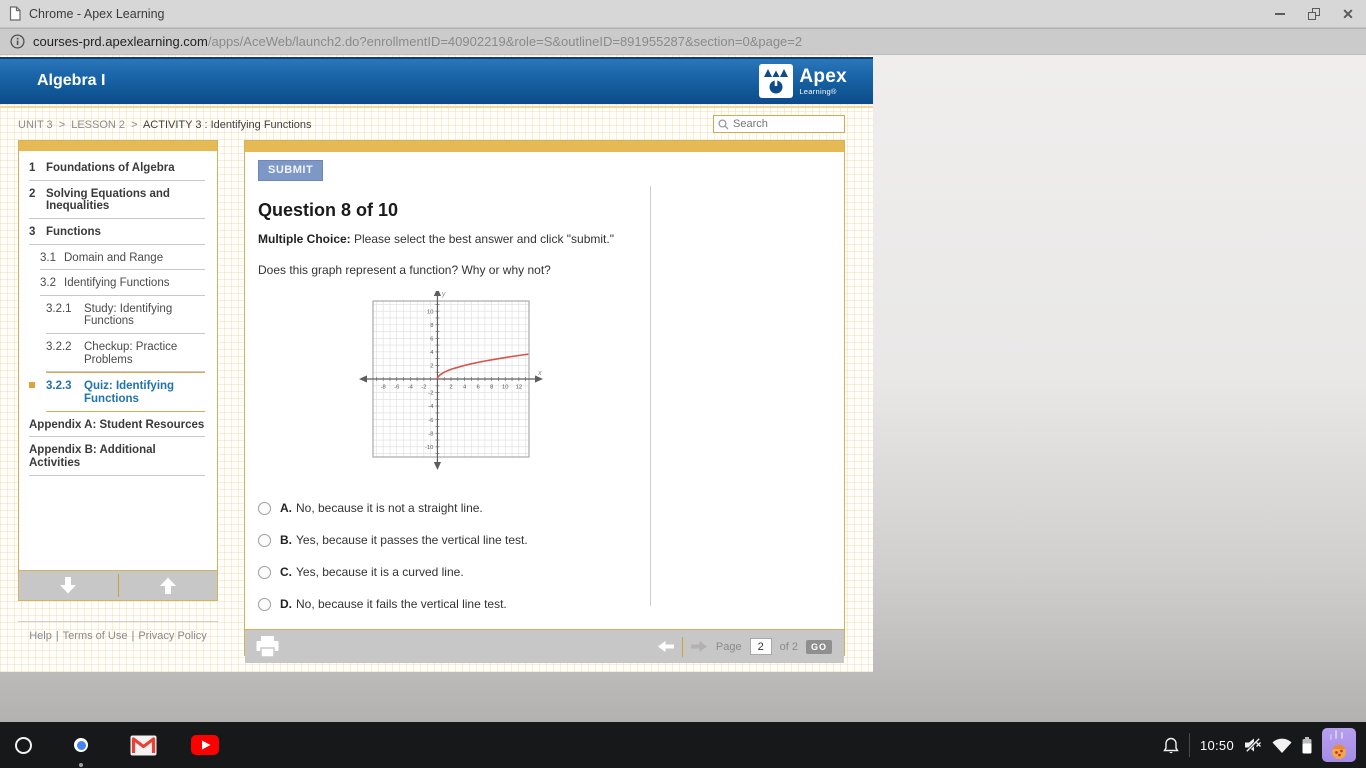 The width and height of the screenshot is (1366, 768). I want to click on tray-divider, so click(1189, 745).